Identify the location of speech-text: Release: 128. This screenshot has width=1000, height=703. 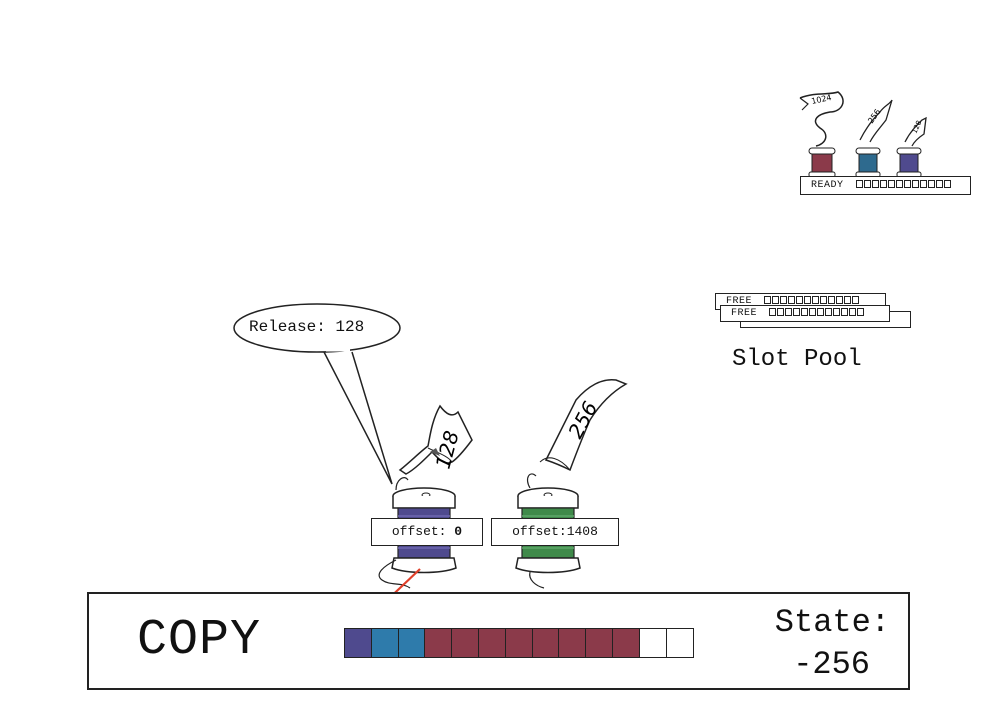
(307, 327).